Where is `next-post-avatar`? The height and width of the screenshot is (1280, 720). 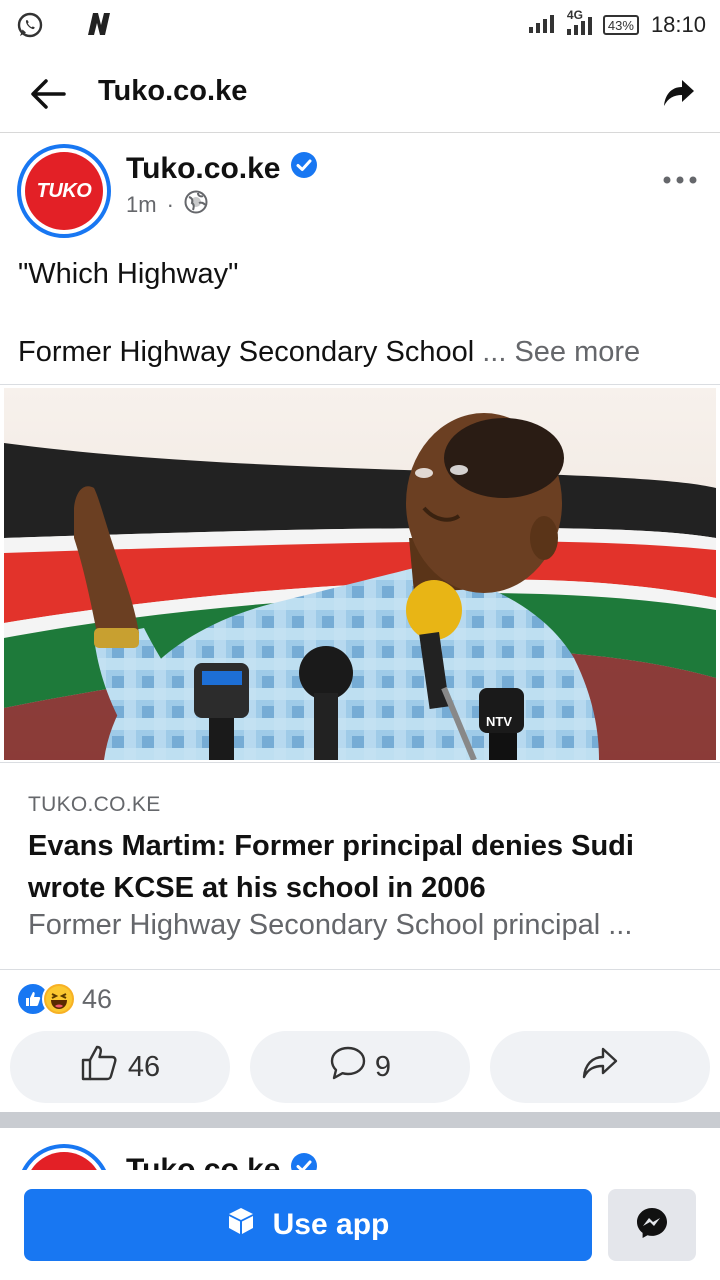
next-post-avatar is located at coordinates (64, 1157).